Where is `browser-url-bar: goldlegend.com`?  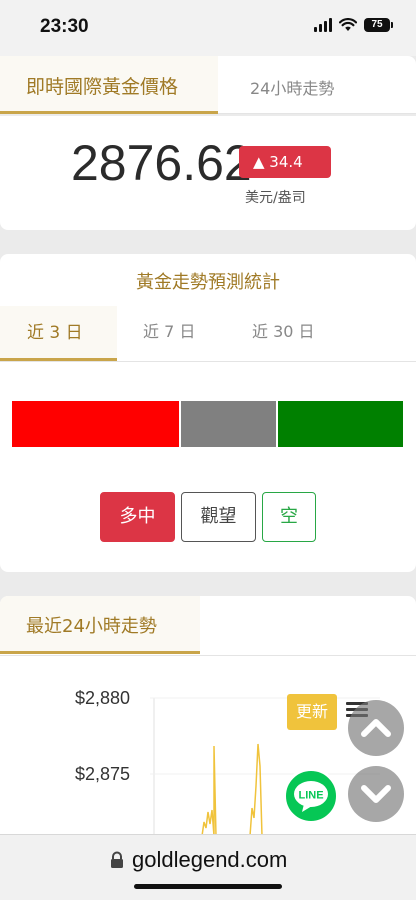
browser-url-bar: goldlegend.com is located at coordinates (208, 867).